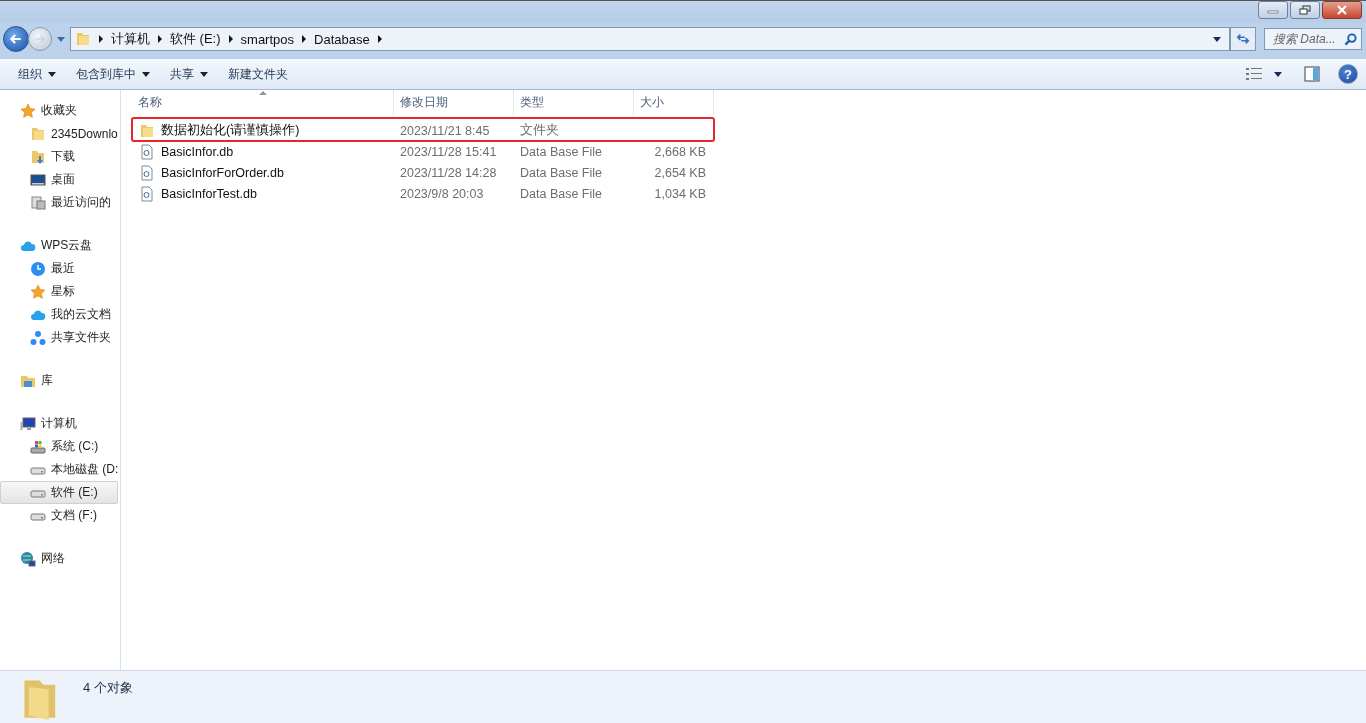 Image resolution: width=1366 pixels, height=723 pixels. I want to click on sidebar-item: WPS云盘, so click(59, 245).